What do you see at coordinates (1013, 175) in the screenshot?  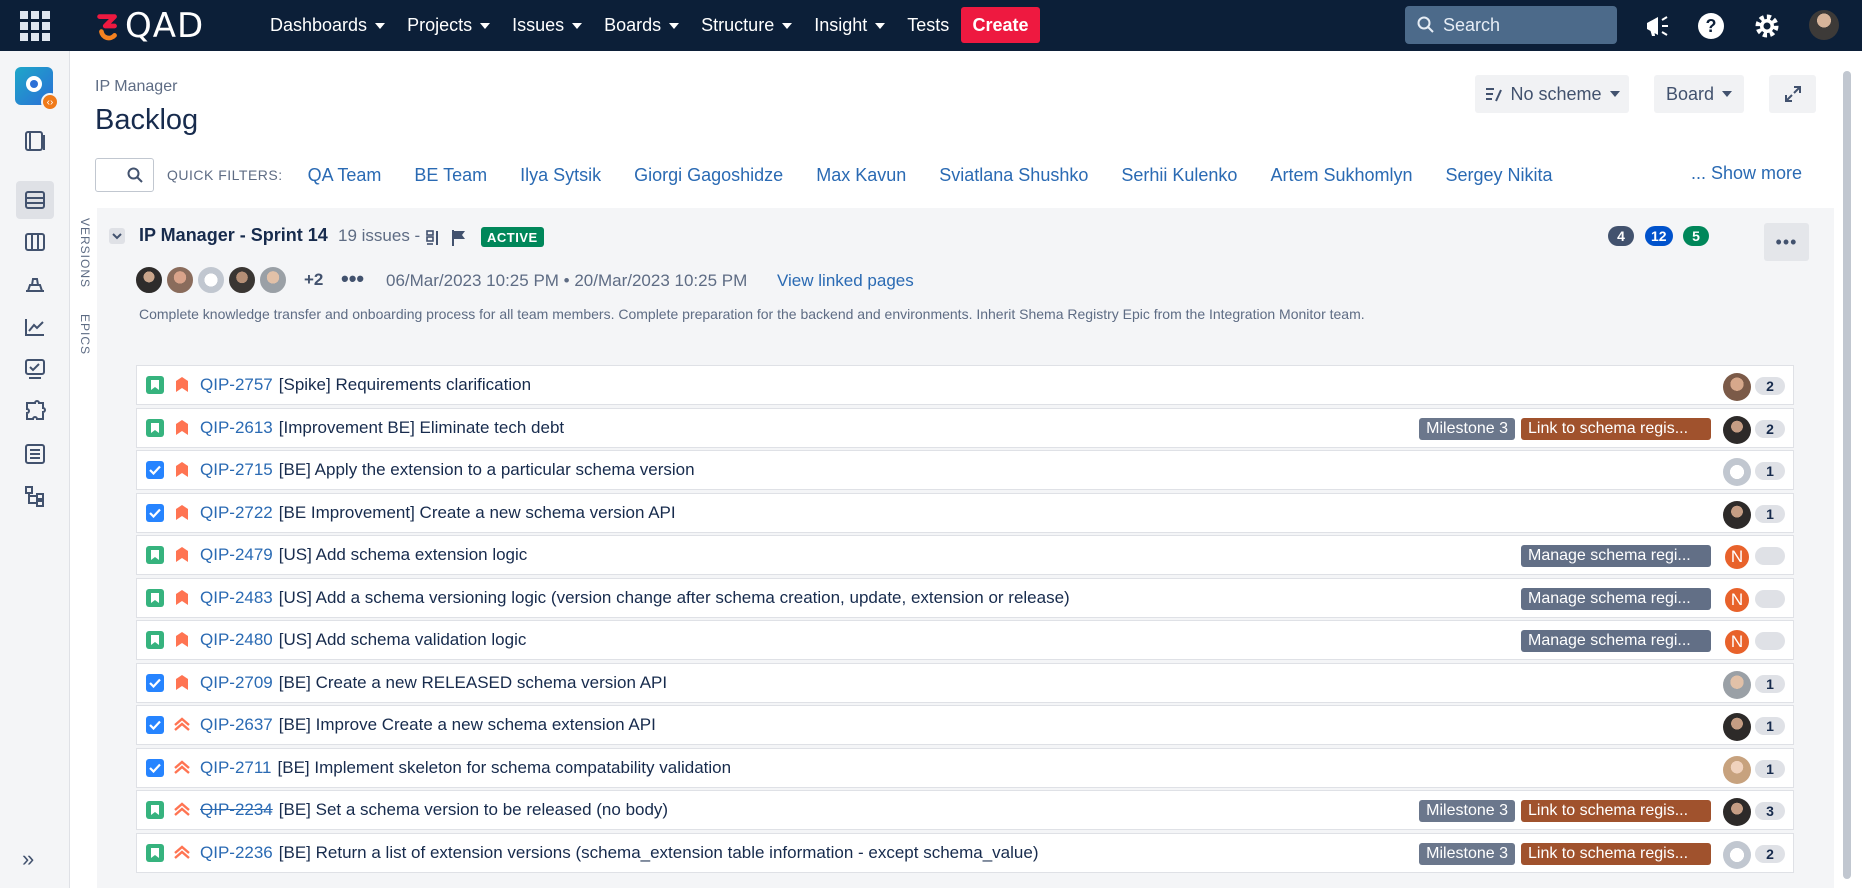 I see `quick-filter: Sviatlana Shushko` at bounding box center [1013, 175].